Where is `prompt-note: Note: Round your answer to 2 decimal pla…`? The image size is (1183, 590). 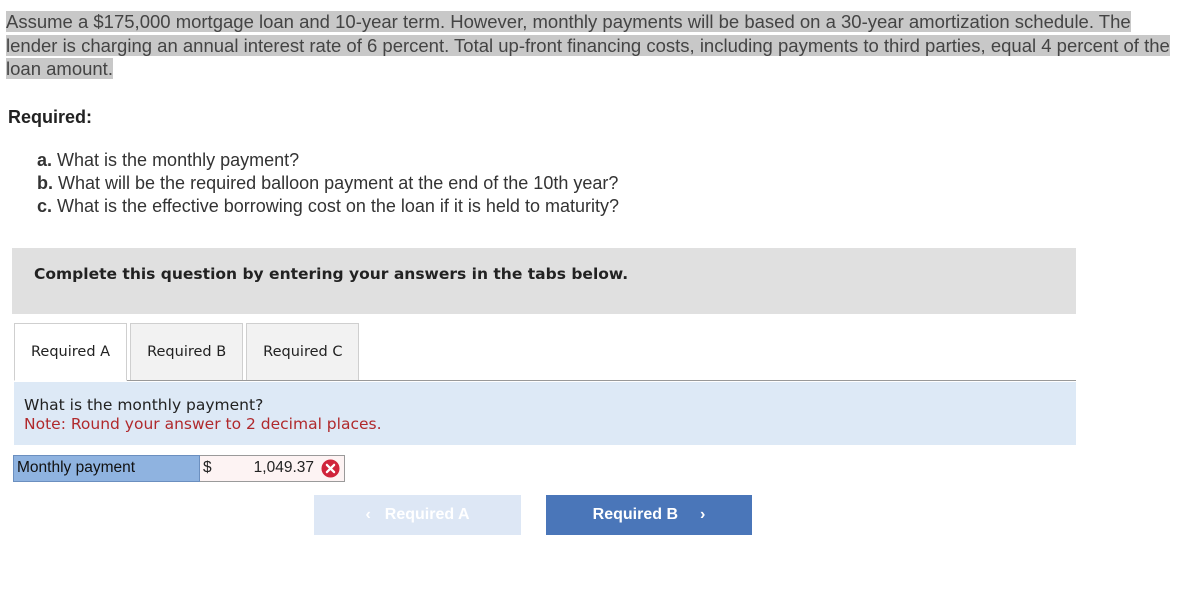 prompt-note: Note: Round your answer to 2 decimal pla… is located at coordinates (203, 424).